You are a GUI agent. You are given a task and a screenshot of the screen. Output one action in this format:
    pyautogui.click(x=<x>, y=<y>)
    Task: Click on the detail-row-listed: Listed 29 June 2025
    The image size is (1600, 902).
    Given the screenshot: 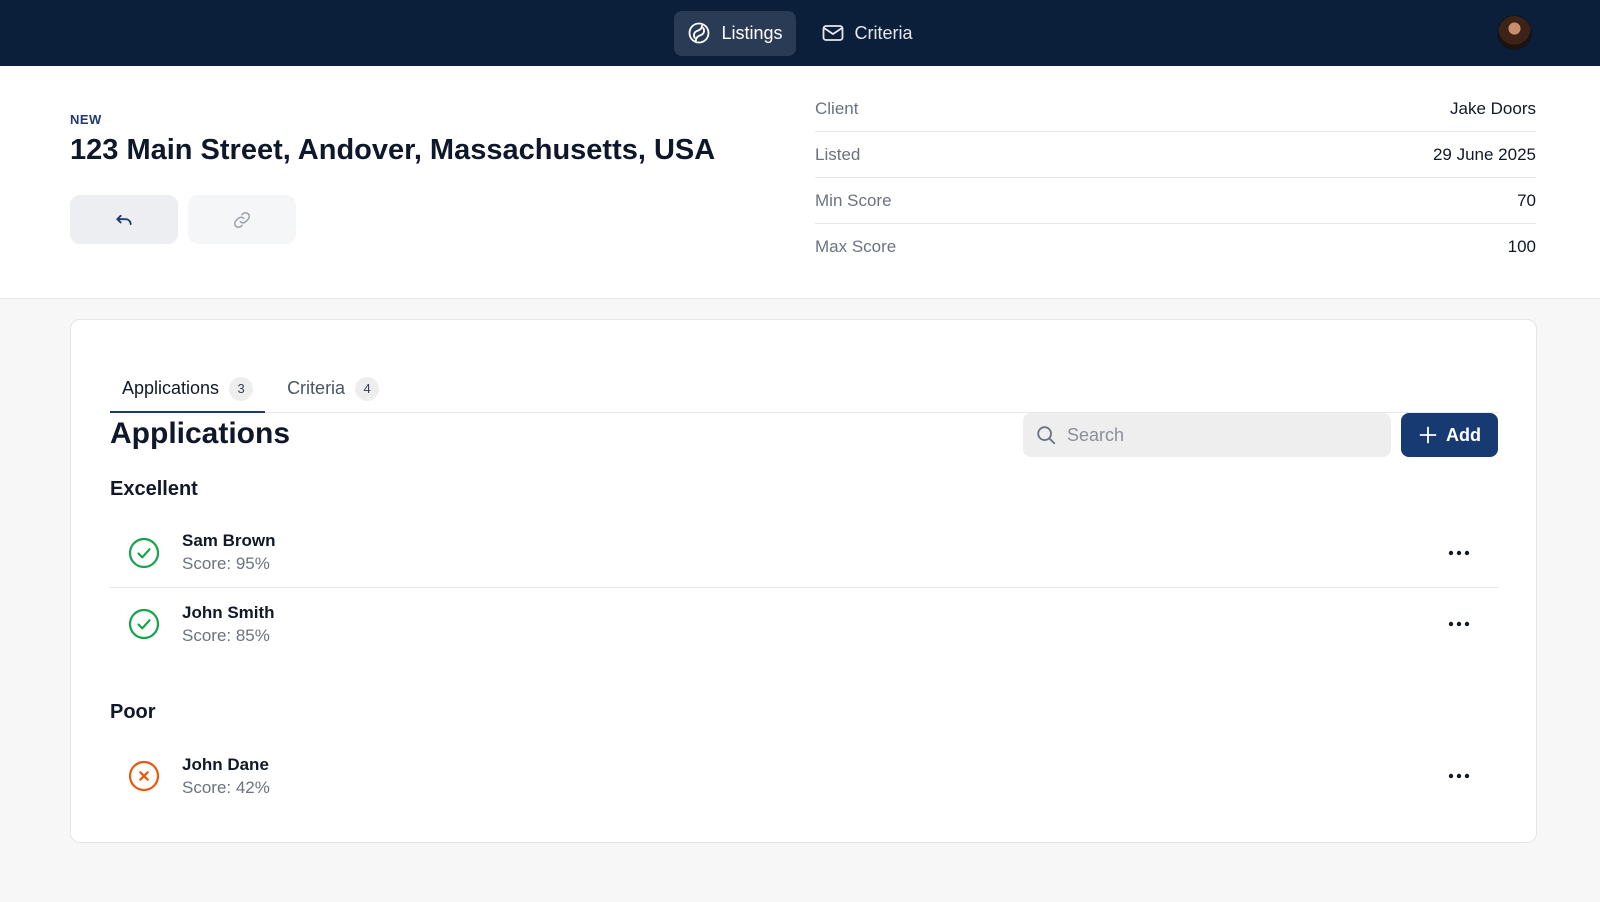 What is the action you would take?
    pyautogui.click(x=1175, y=155)
    